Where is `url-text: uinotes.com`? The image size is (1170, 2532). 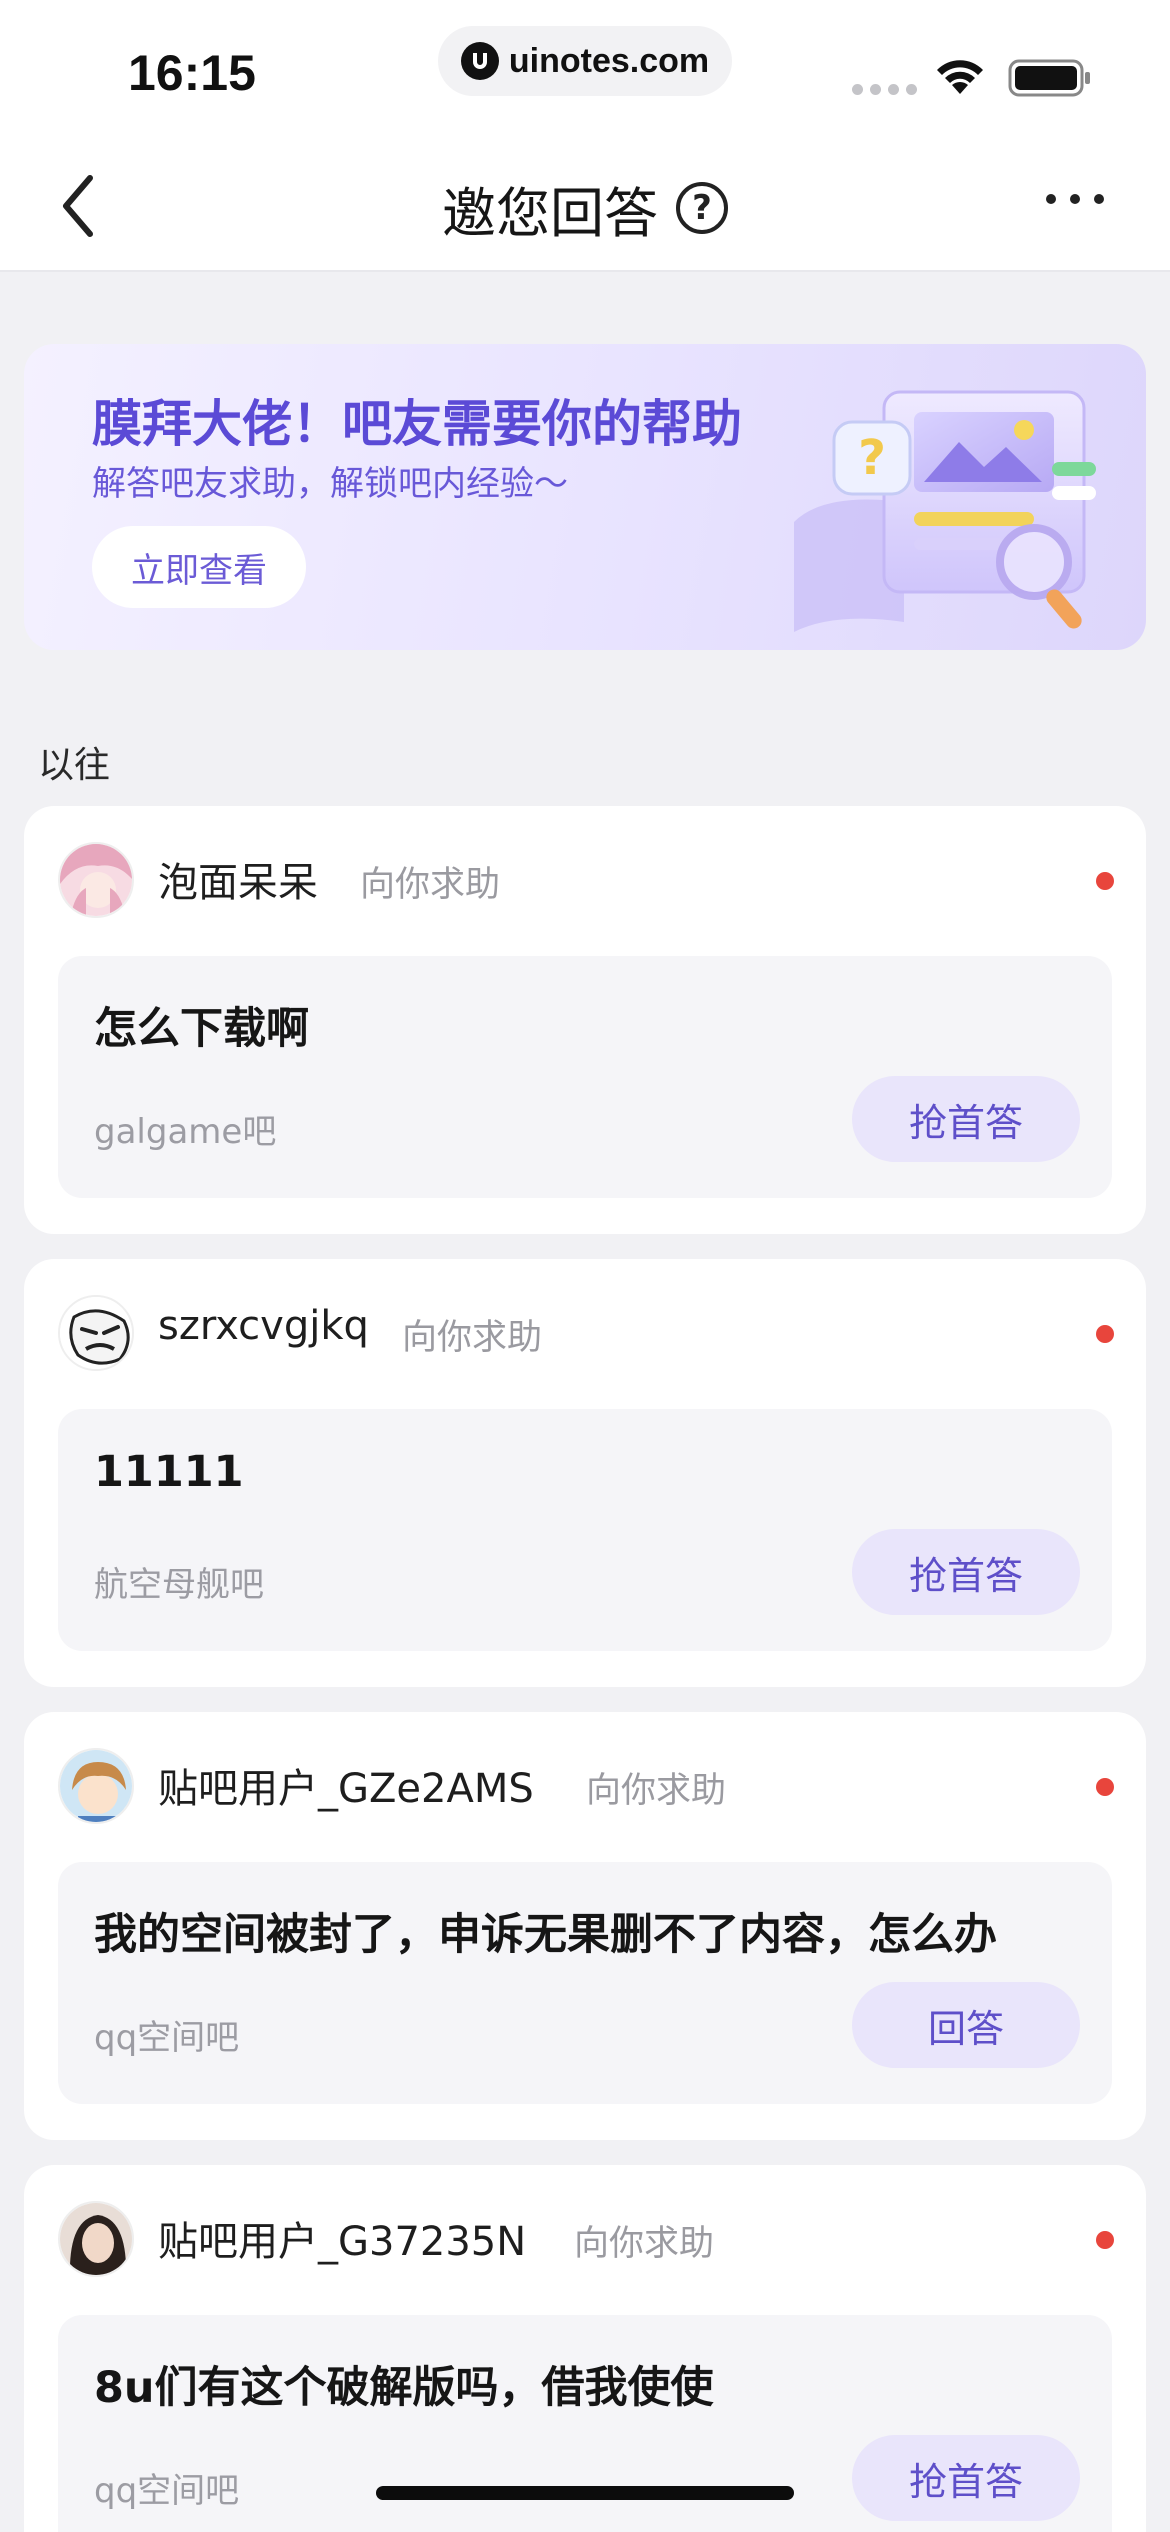 url-text: uinotes.com is located at coordinates (609, 60).